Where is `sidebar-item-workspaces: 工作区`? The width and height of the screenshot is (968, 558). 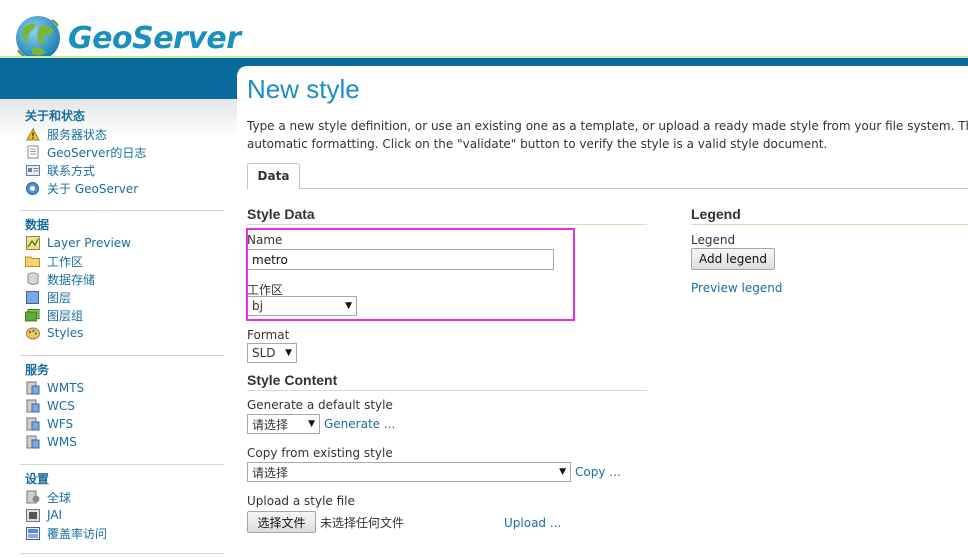
sidebar-item-workspaces: 工作区 is located at coordinates (122, 261).